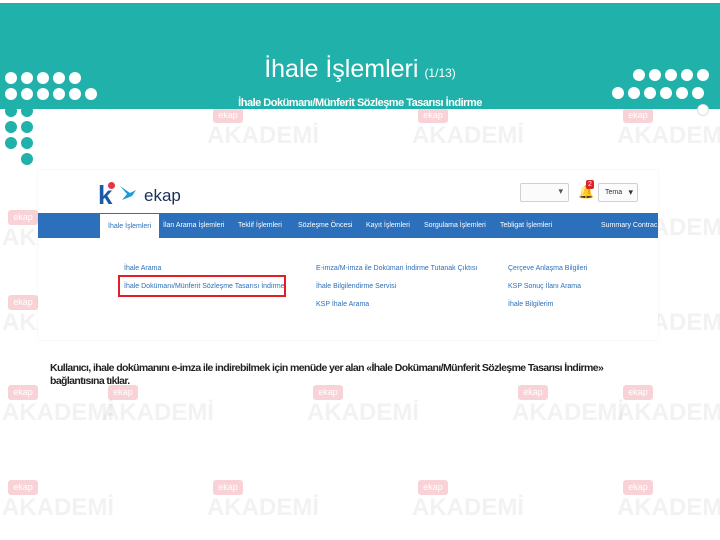  What do you see at coordinates (455, 225) in the screenshot?
I see `nav-sorgulama: Sorgulama İşlemleri` at bounding box center [455, 225].